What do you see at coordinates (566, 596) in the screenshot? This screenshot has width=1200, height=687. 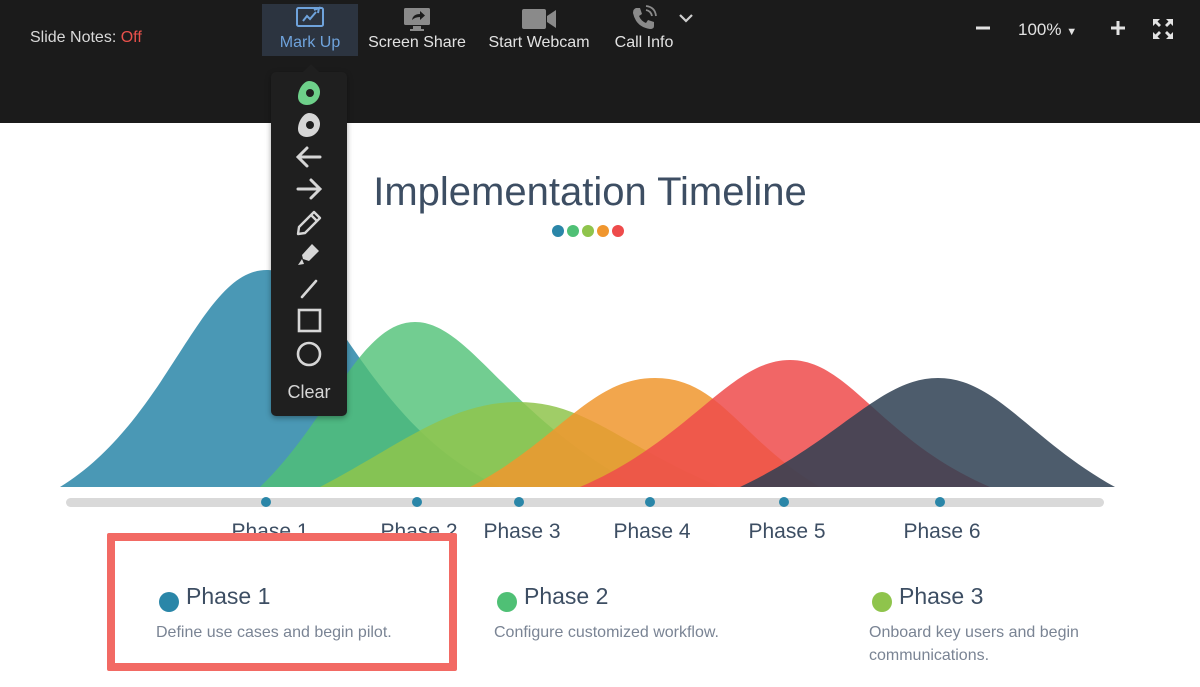 I see `phase-card-title: Phase 2` at bounding box center [566, 596].